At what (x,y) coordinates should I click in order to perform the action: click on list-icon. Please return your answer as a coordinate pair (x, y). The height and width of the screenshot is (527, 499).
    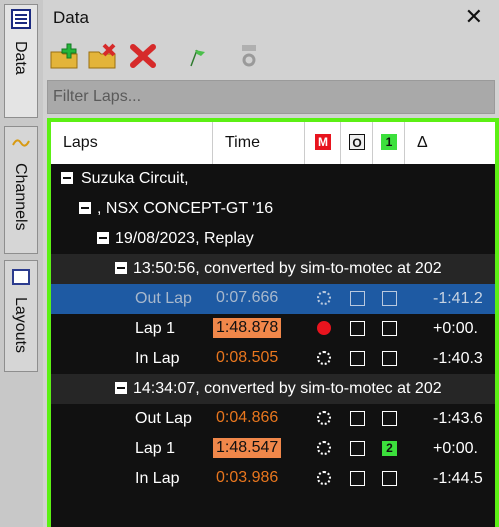
    Looking at the image, I should click on (21, 19).